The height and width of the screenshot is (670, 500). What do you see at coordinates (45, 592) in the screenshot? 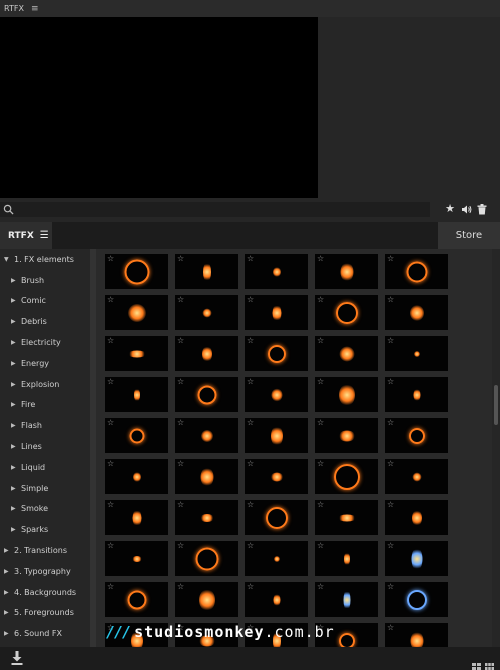
I see `sidebar-item: ▶ 4. Backgrounds` at bounding box center [45, 592].